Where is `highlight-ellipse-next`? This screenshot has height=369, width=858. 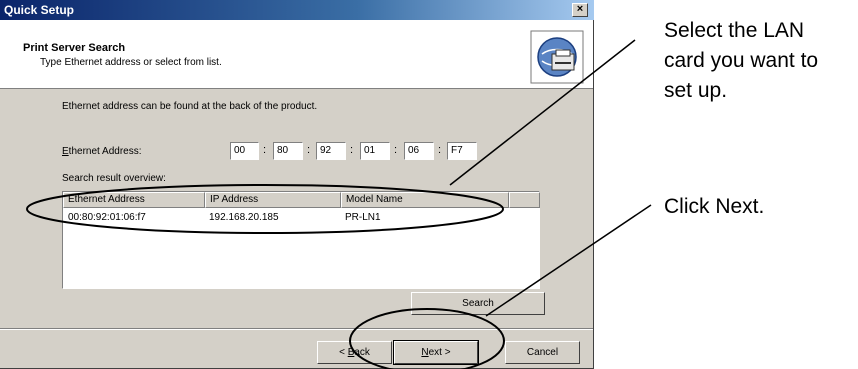 highlight-ellipse-next is located at coordinates (427, 338).